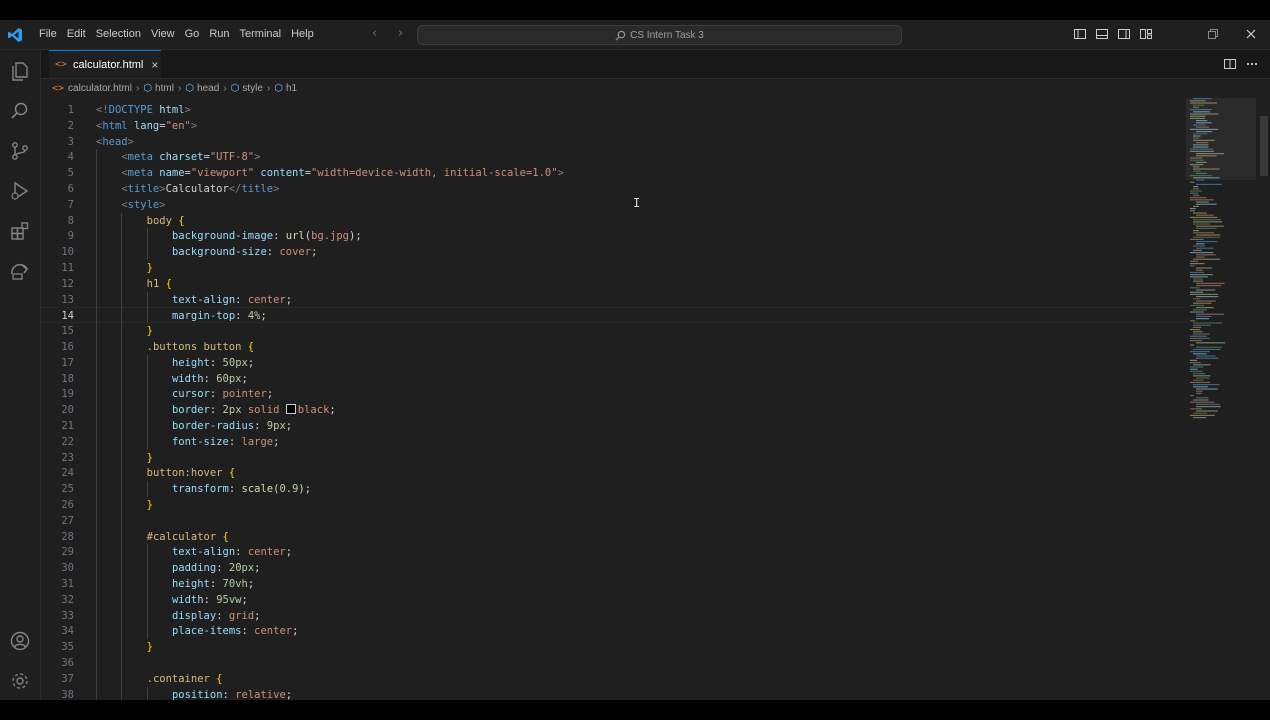  What do you see at coordinates (613, 679) in the screenshot?
I see `code-line: 37 .container {` at bounding box center [613, 679].